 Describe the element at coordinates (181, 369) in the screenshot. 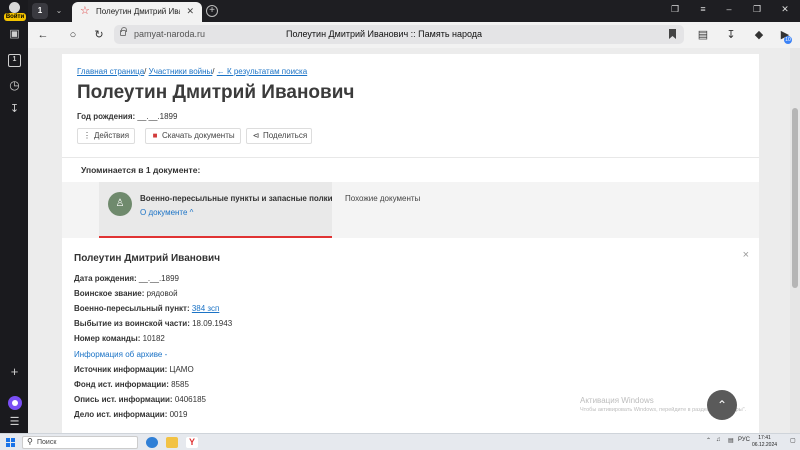

I see `field-value: ЦАМО` at that location.